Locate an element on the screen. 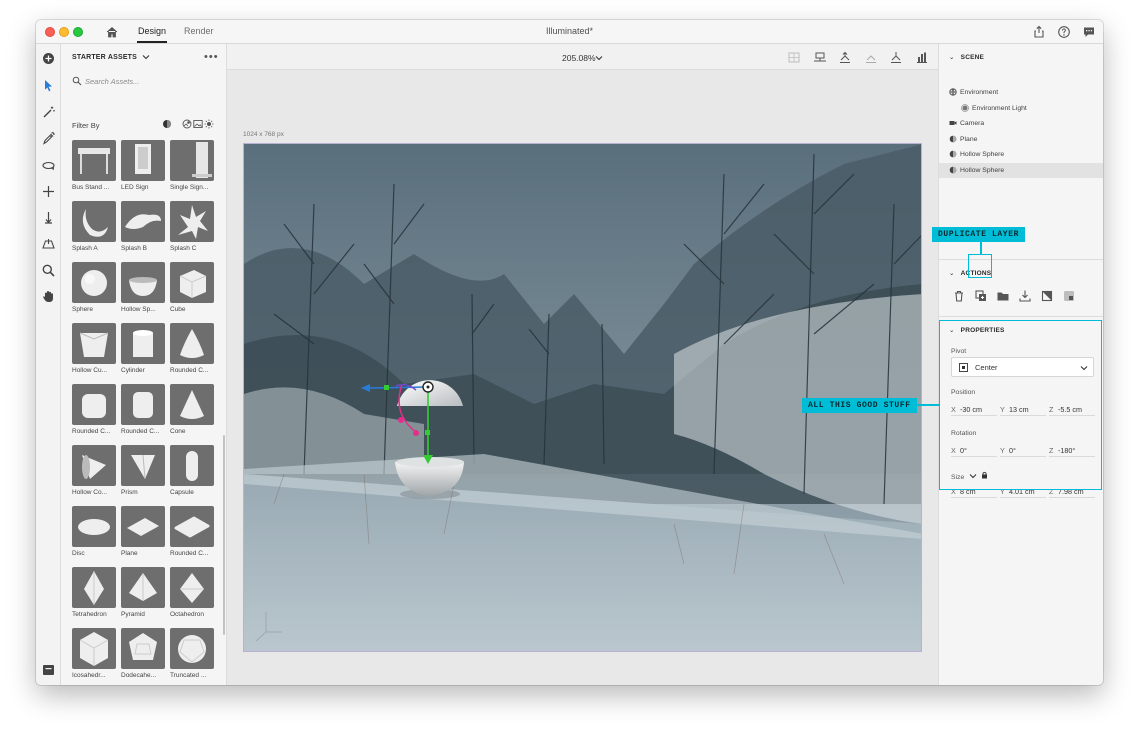 This screenshot has width=1139, height=736. lock-layer-icon is located at coordinates (1069, 296).